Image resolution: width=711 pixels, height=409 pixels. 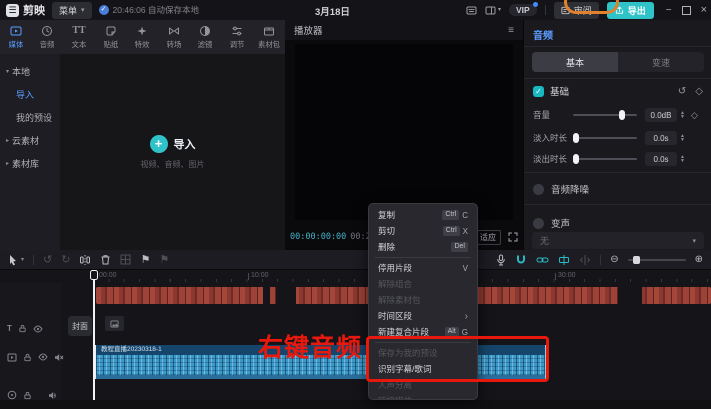 I want to click on volume-value: 0.0dB, so click(x=661, y=115).